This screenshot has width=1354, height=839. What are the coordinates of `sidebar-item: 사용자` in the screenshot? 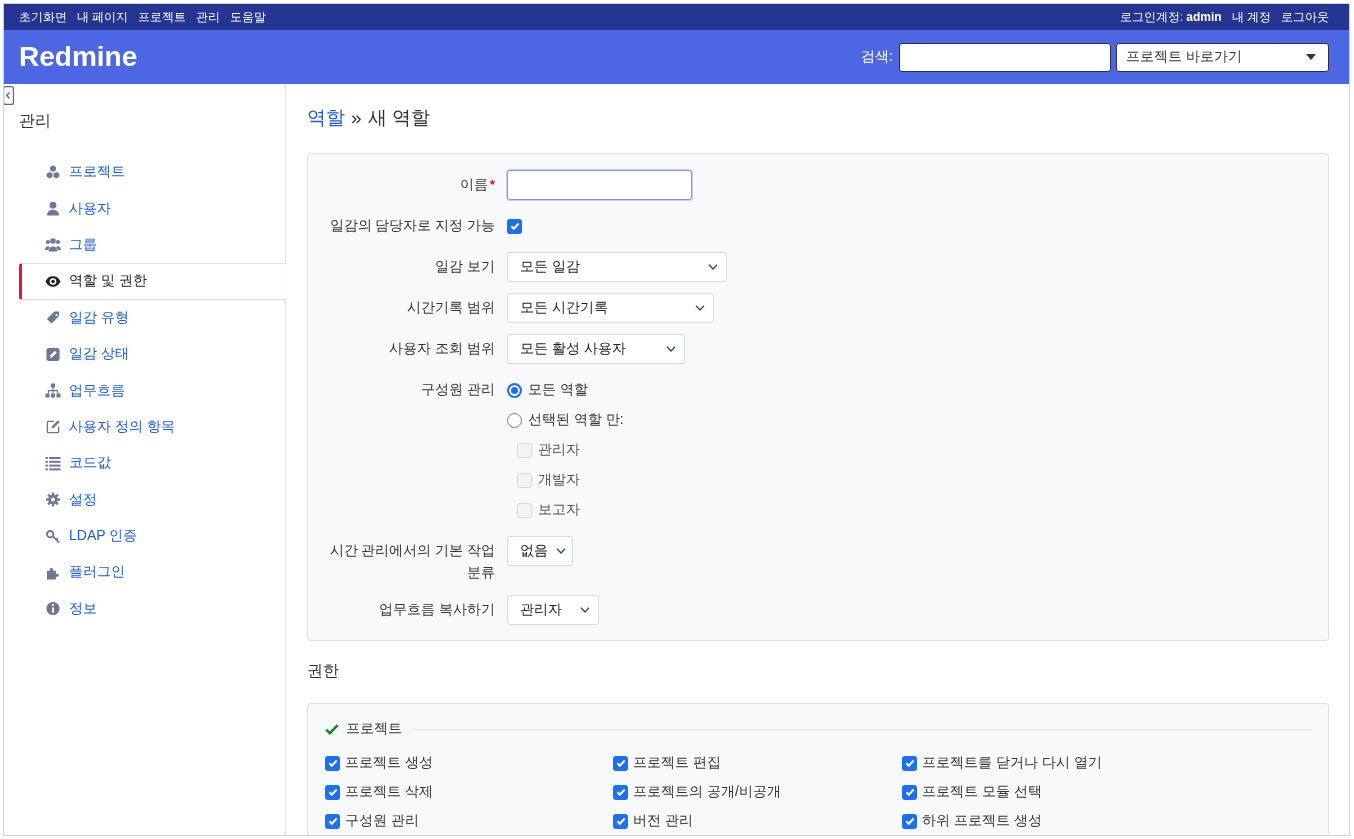 It's located at (152, 208).